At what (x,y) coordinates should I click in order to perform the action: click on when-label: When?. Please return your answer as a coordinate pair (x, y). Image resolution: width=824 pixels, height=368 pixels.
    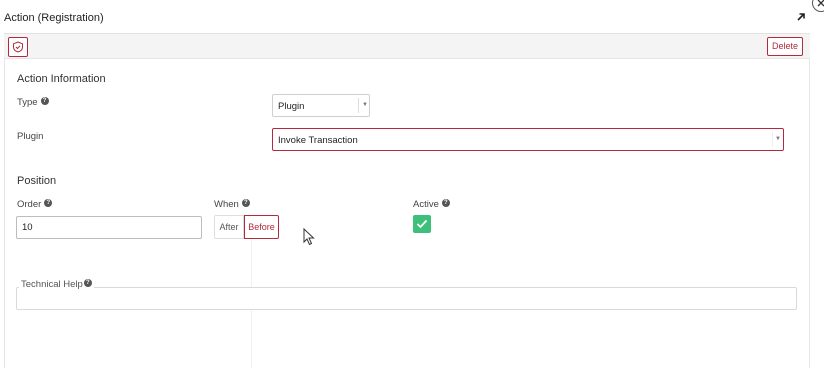
    Looking at the image, I should click on (232, 204).